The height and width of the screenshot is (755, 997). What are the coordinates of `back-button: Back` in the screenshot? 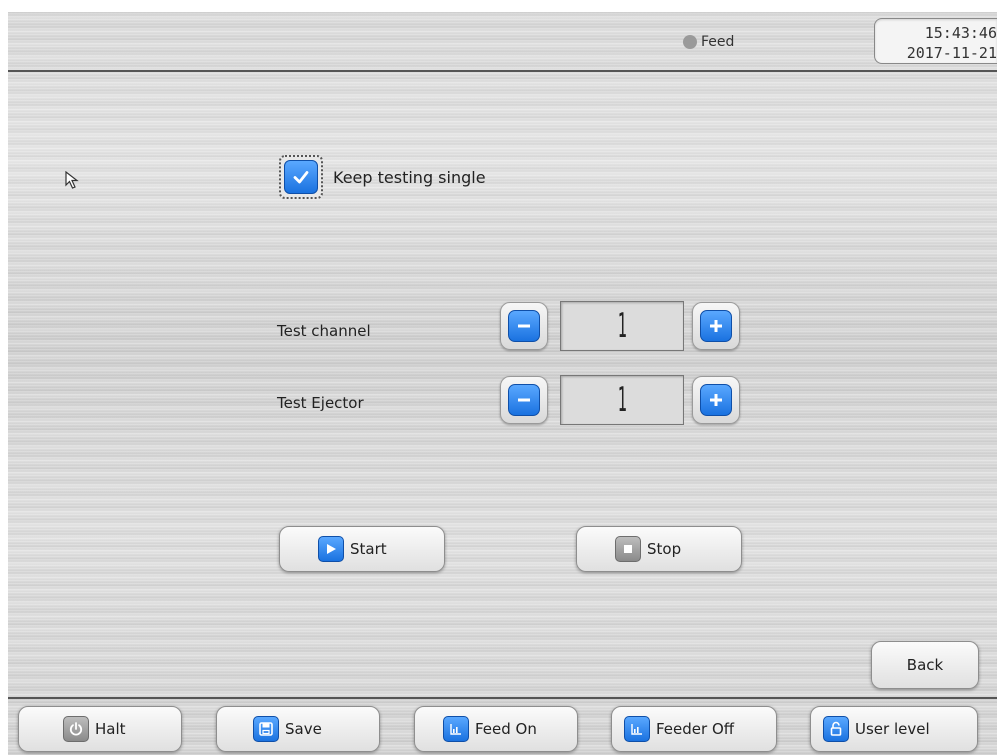 It's located at (925, 665).